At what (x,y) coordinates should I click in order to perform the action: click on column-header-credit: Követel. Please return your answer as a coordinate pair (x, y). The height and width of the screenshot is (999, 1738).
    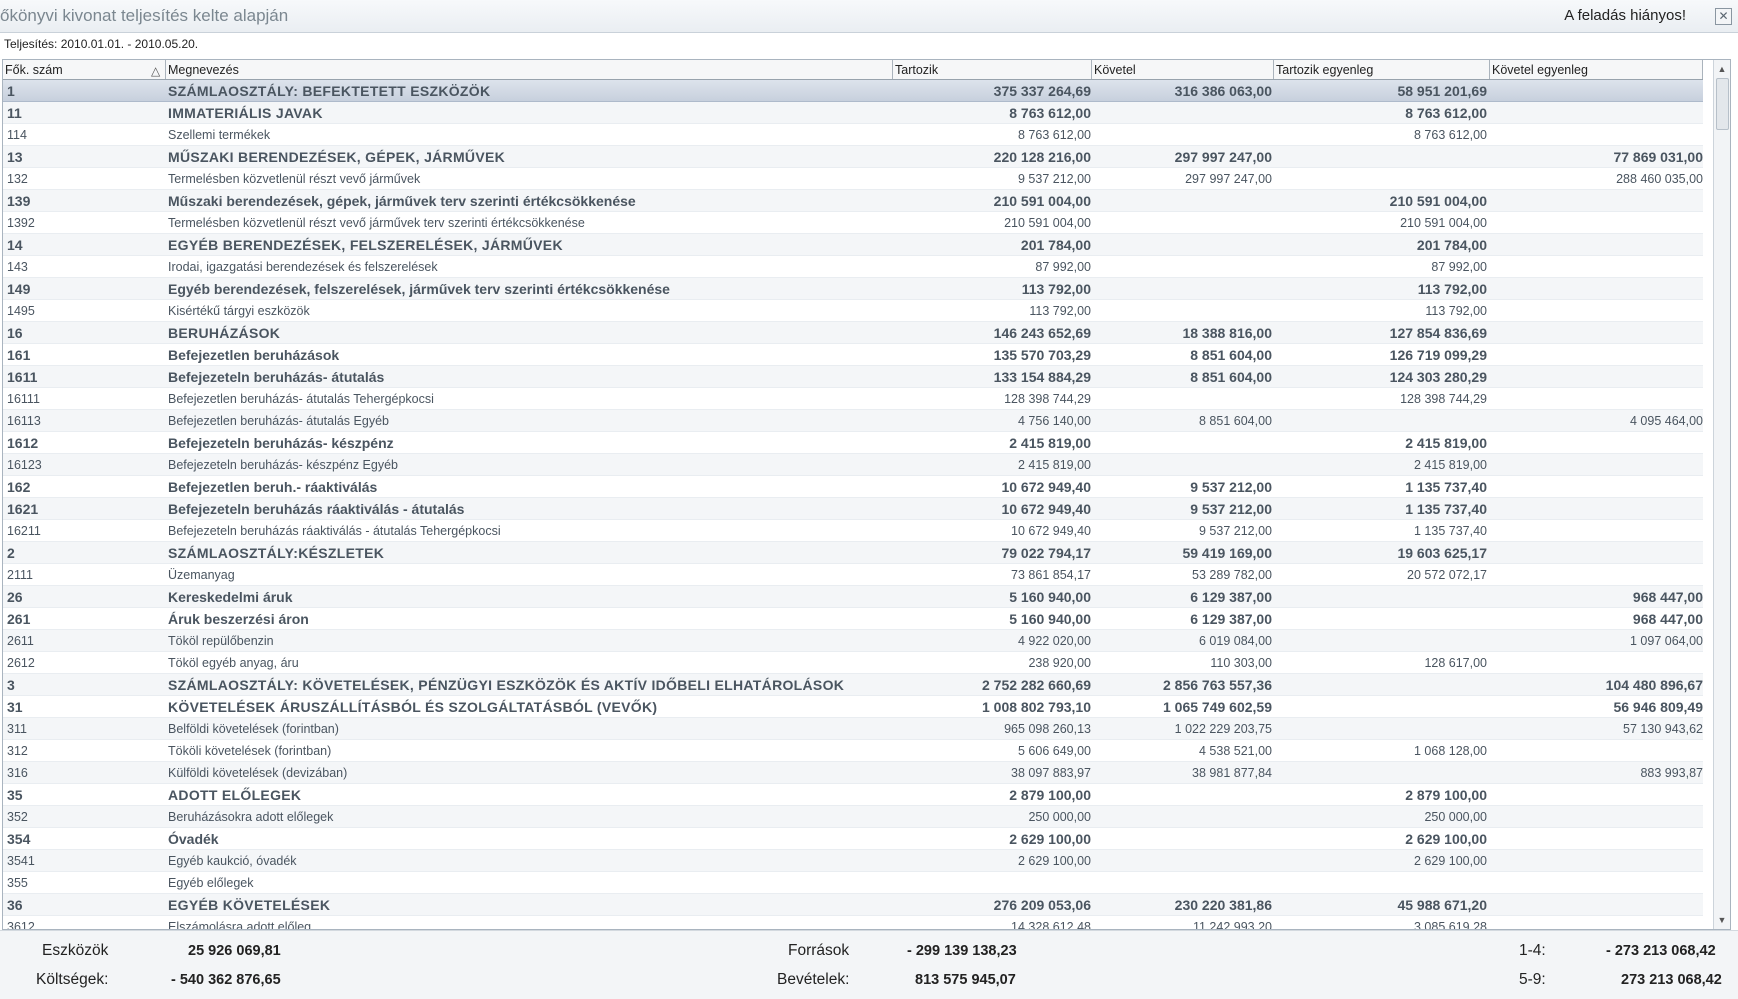
    Looking at the image, I should click on (1183, 69).